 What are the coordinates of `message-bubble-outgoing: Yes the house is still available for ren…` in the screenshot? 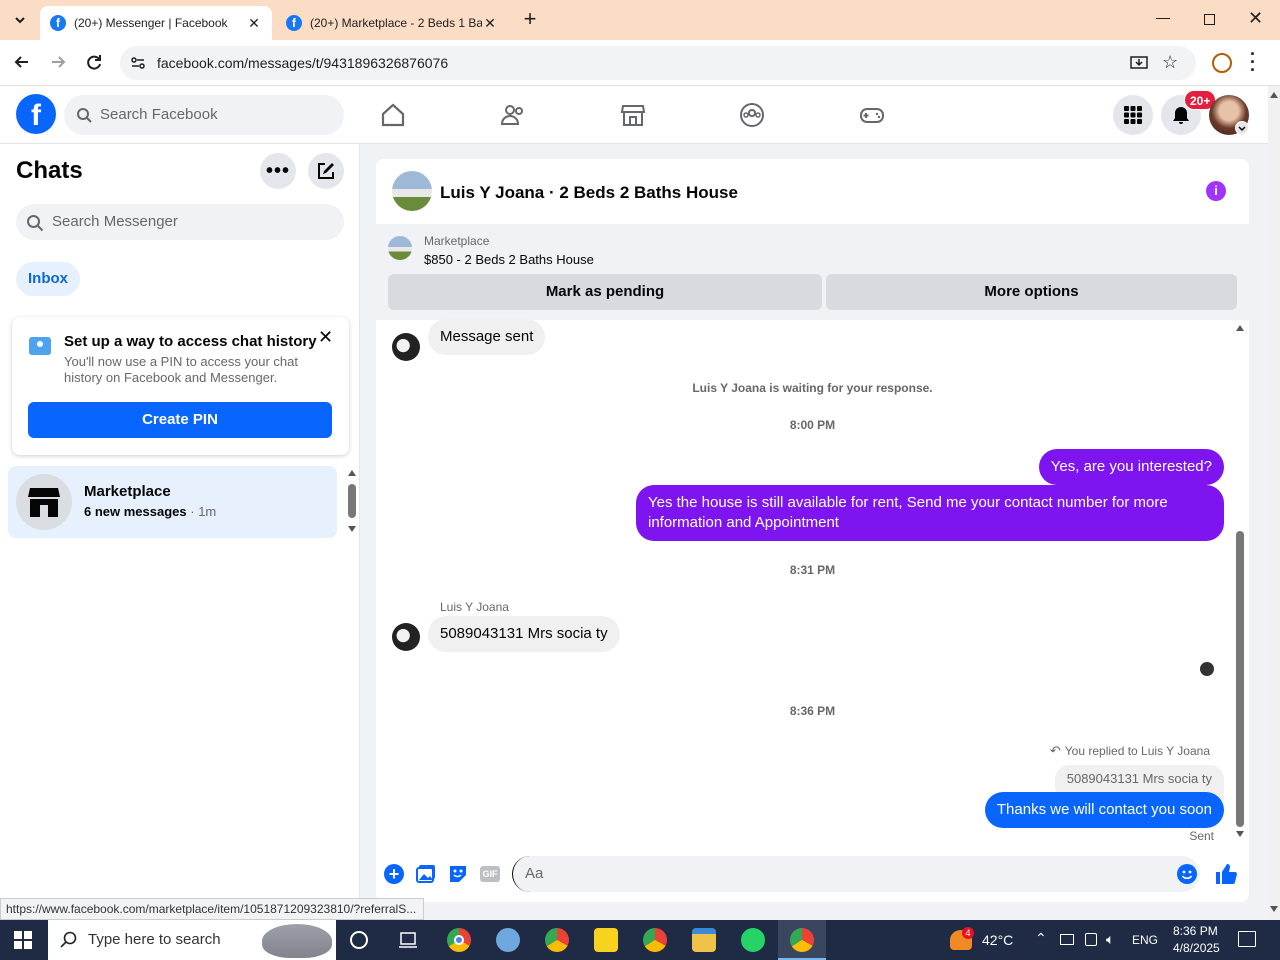 It's located at (930, 513).